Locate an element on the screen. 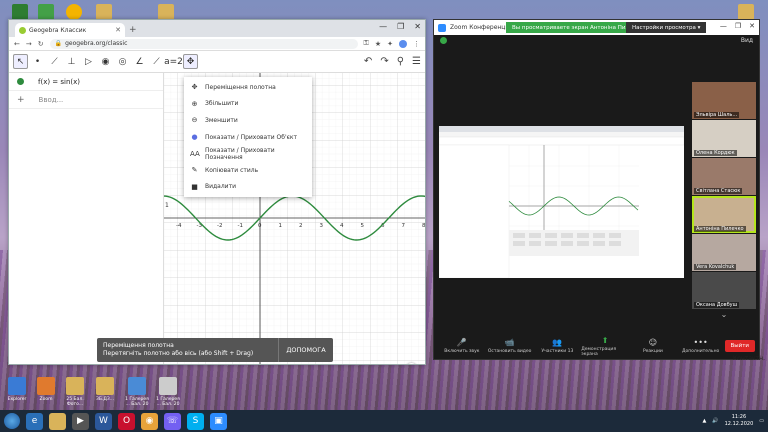 This screenshot has height=432, width=768. browser-menu-icon: ⋮ is located at coordinates (416, 44).